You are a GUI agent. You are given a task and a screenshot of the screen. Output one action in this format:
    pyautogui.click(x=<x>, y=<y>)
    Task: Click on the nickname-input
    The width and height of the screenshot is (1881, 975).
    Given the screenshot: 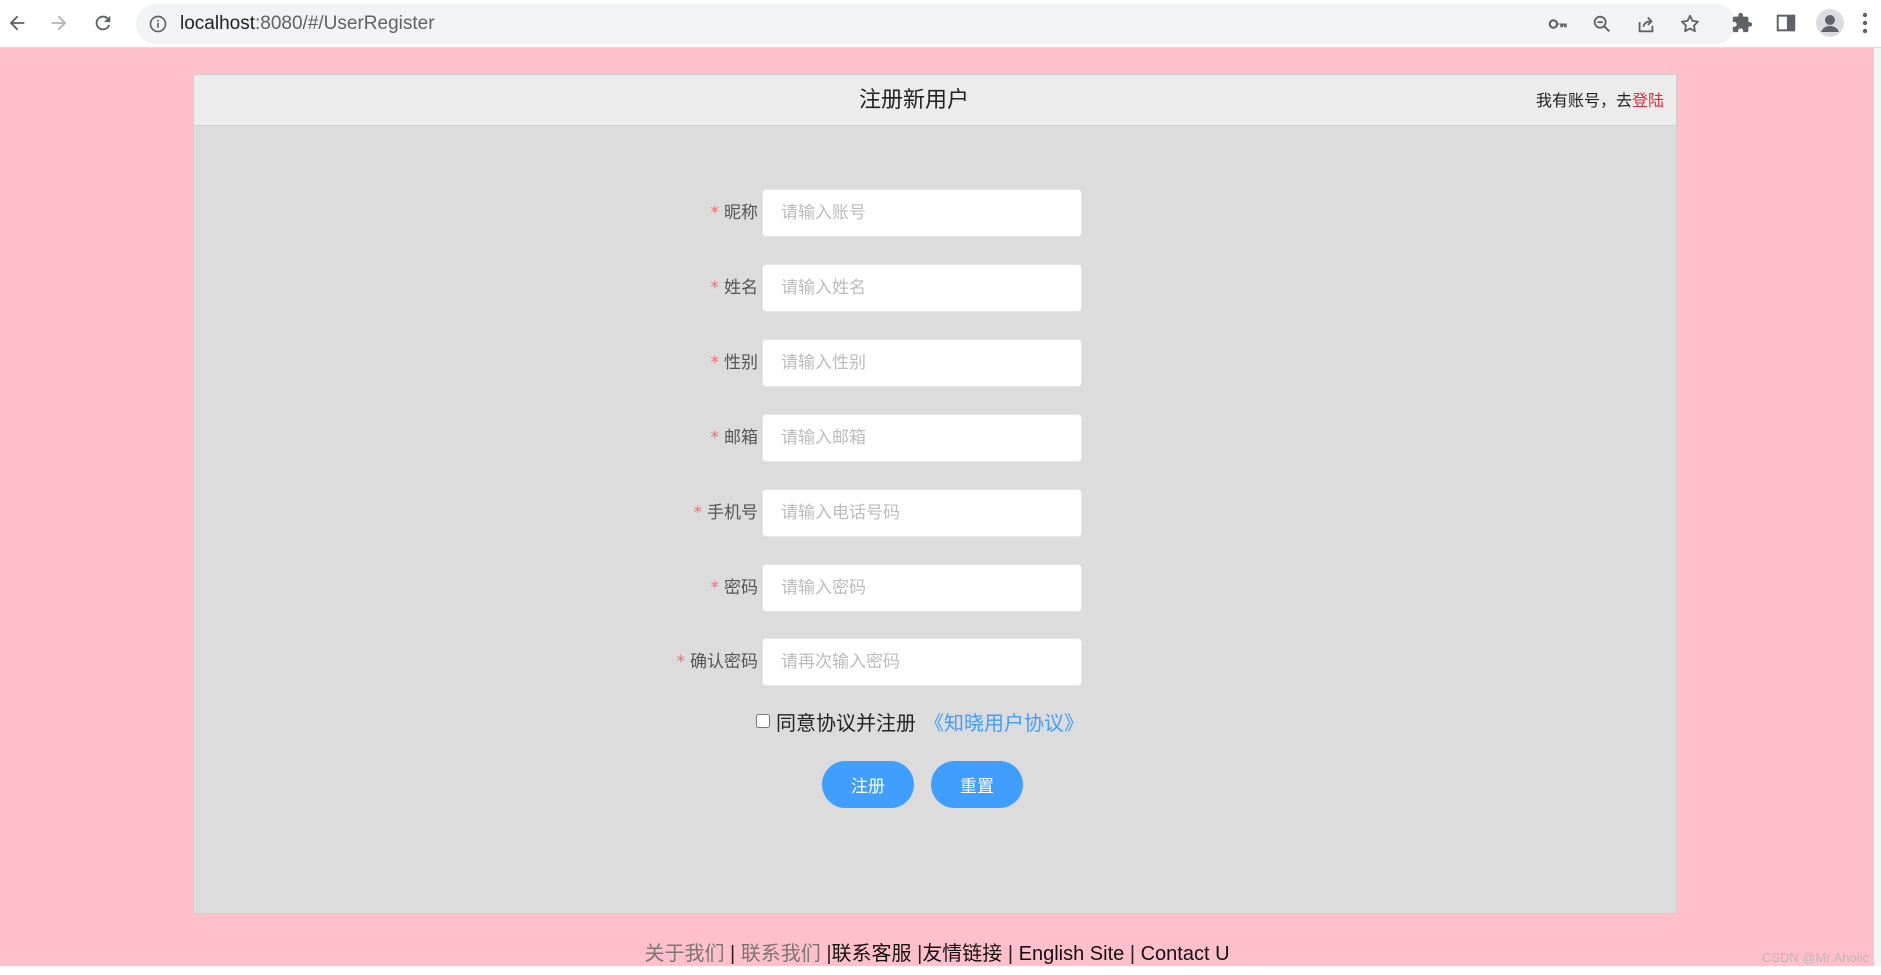 What is the action you would take?
    pyautogui.click(x=922, y=213)
    